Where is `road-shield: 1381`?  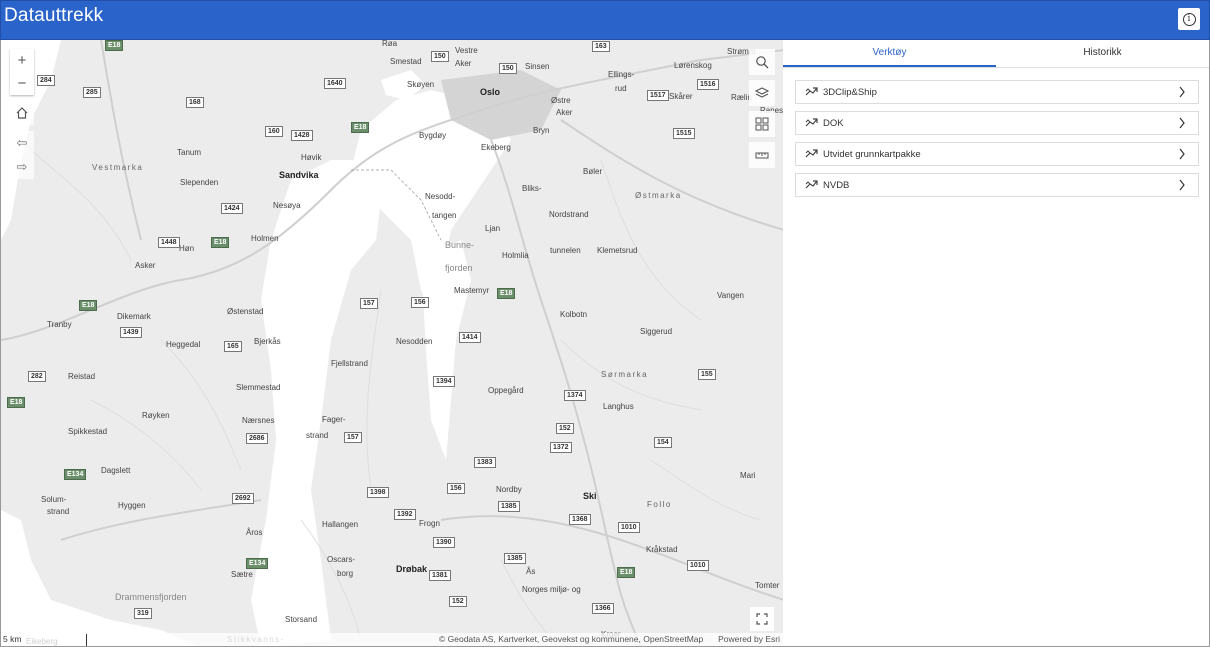 road-shield: 1381 is located at coordinates (440, 575).